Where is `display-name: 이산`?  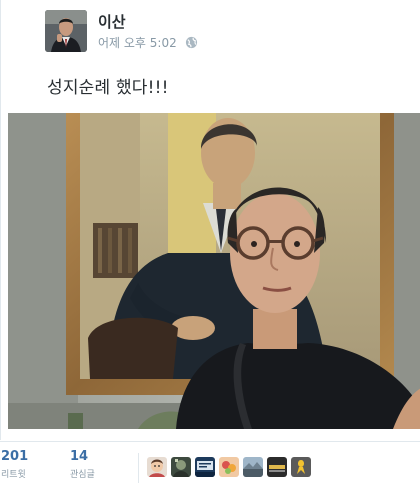 display-name: 이산 is located at coordinates (112, 21).